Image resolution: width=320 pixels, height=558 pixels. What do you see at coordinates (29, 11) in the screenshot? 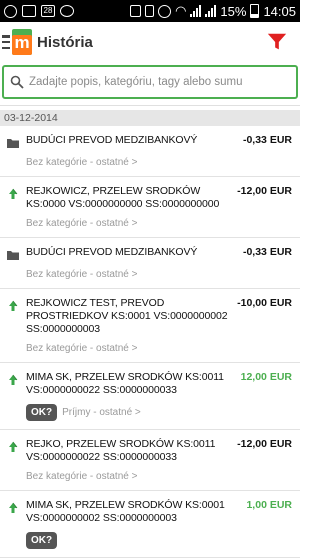
I see `image-icon` at bounding box center [29, 11].